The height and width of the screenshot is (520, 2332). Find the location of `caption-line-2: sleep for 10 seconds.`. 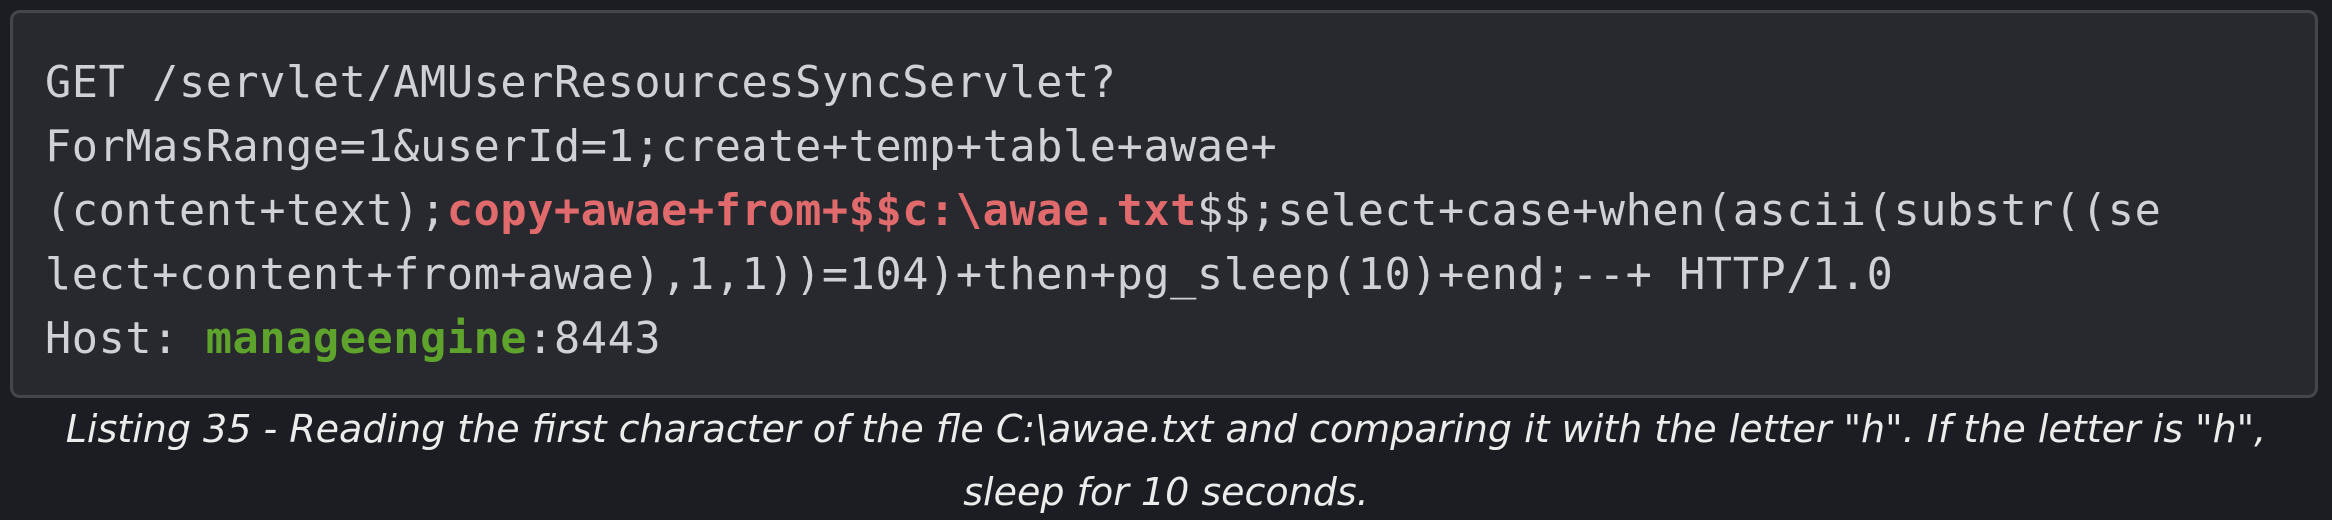

caption-line-2: sleep for 10 seconds. is located at coordinates (1166, 492).